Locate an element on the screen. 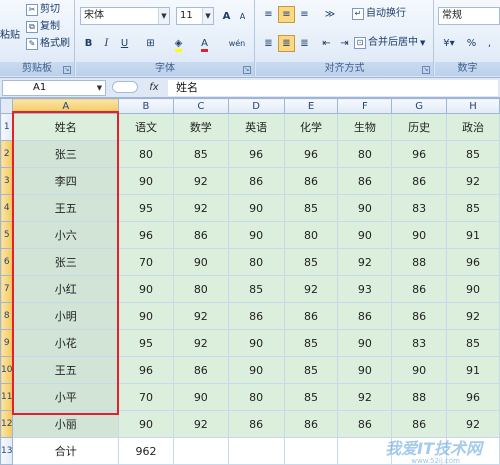 The image size is (500, 465). row-header: 6 is located at coordinates (7, 262).